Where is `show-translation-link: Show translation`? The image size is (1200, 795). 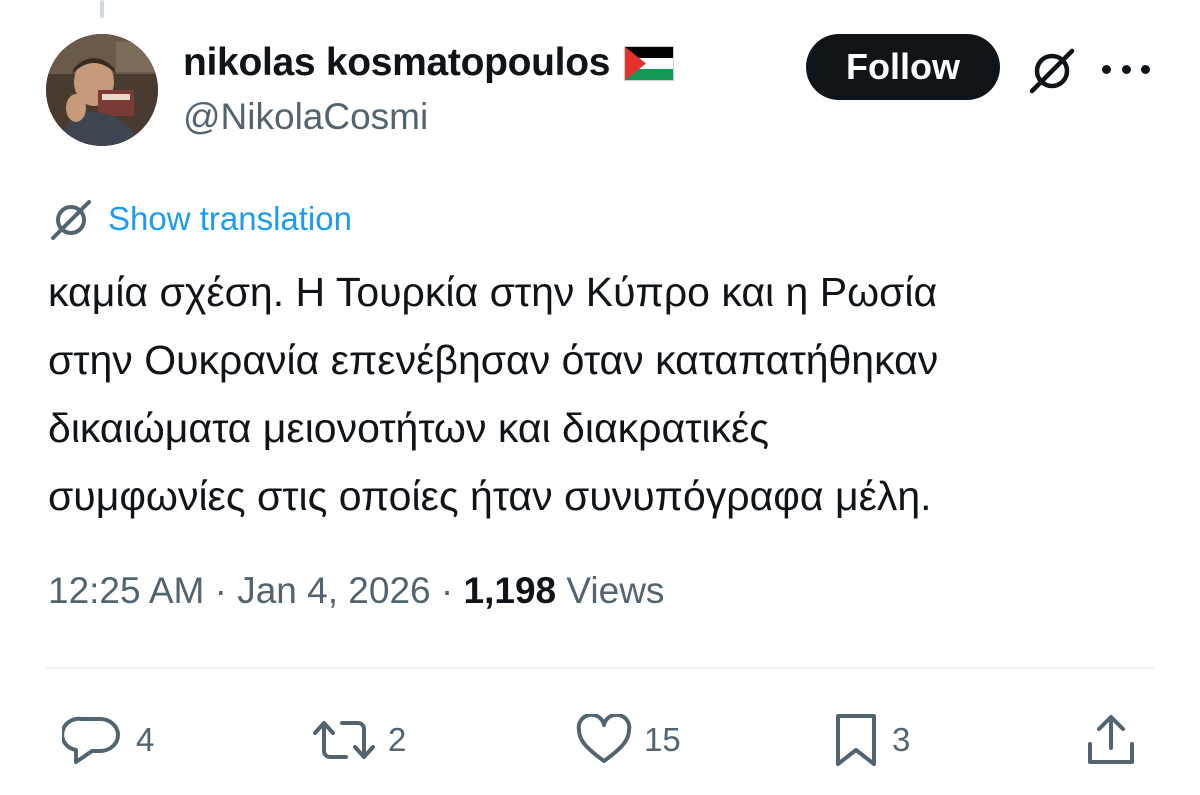
show-translation-link: Show translation is located at coordinates (230, 219).